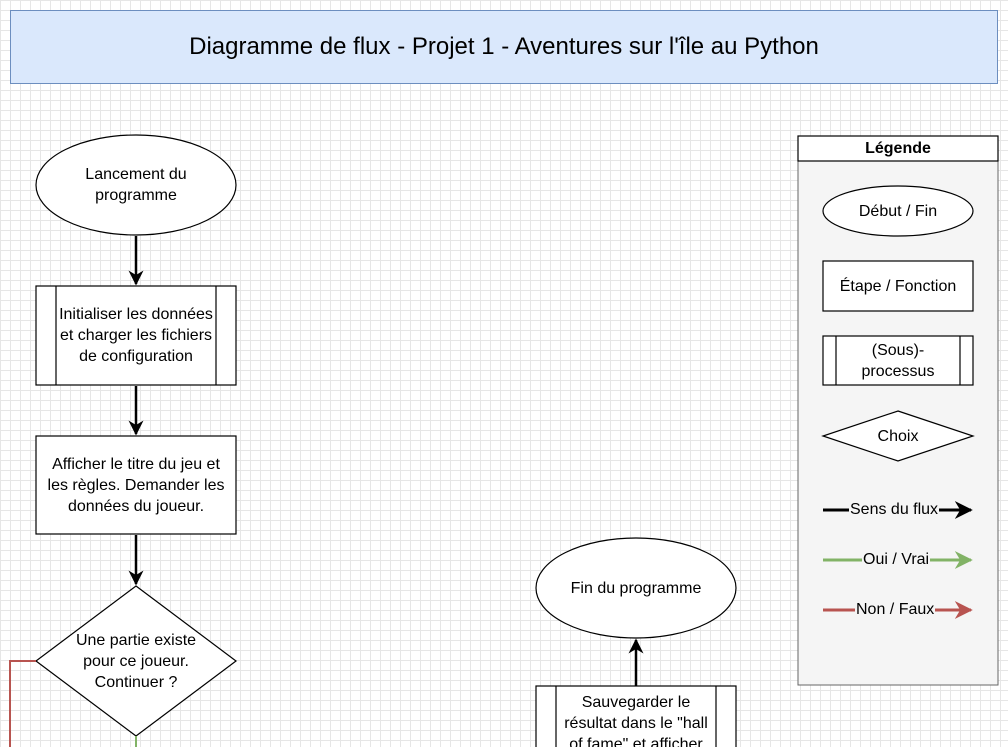  I want to click on legend-start-end-label: Début / Fin, so click(898, 211).